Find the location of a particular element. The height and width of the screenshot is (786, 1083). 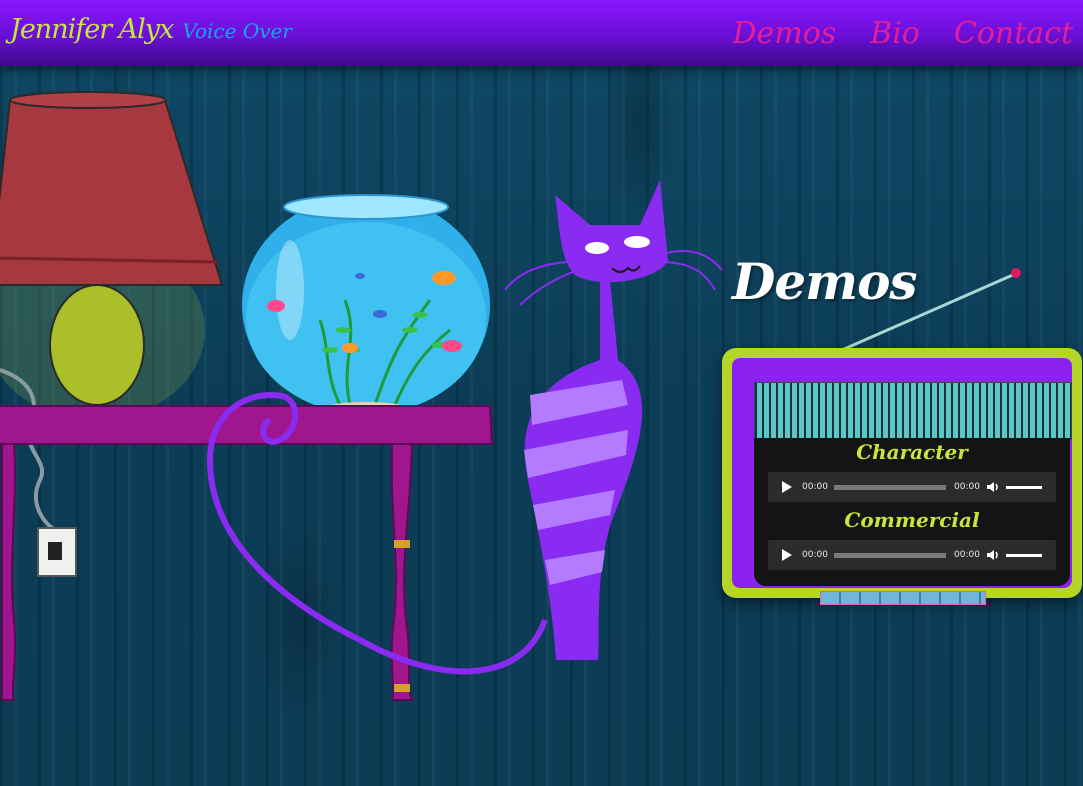

outlet-plug is located at coordinates (55, 551).